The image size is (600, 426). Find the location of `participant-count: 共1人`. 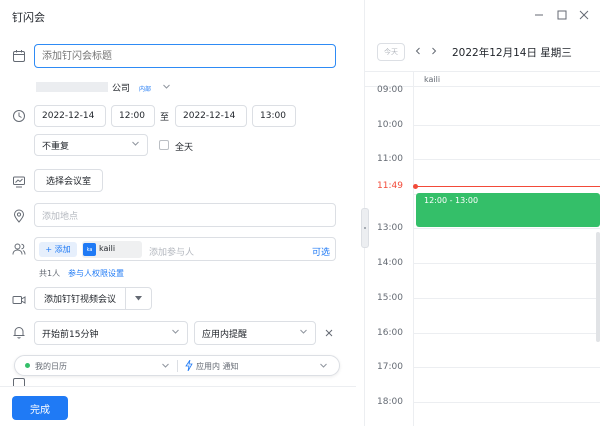

participant-count: 共1人 is located at coordinates (50, 273).